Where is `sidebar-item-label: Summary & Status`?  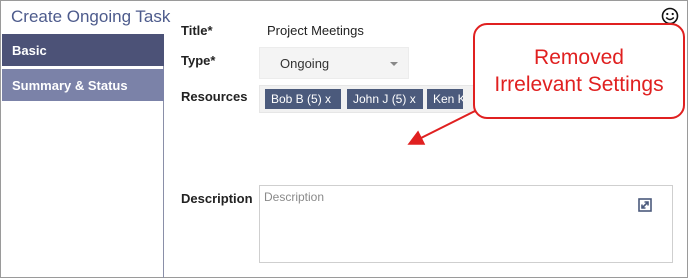
sidebar-item-label: Summary & Status is located at coordinates (70, 85).